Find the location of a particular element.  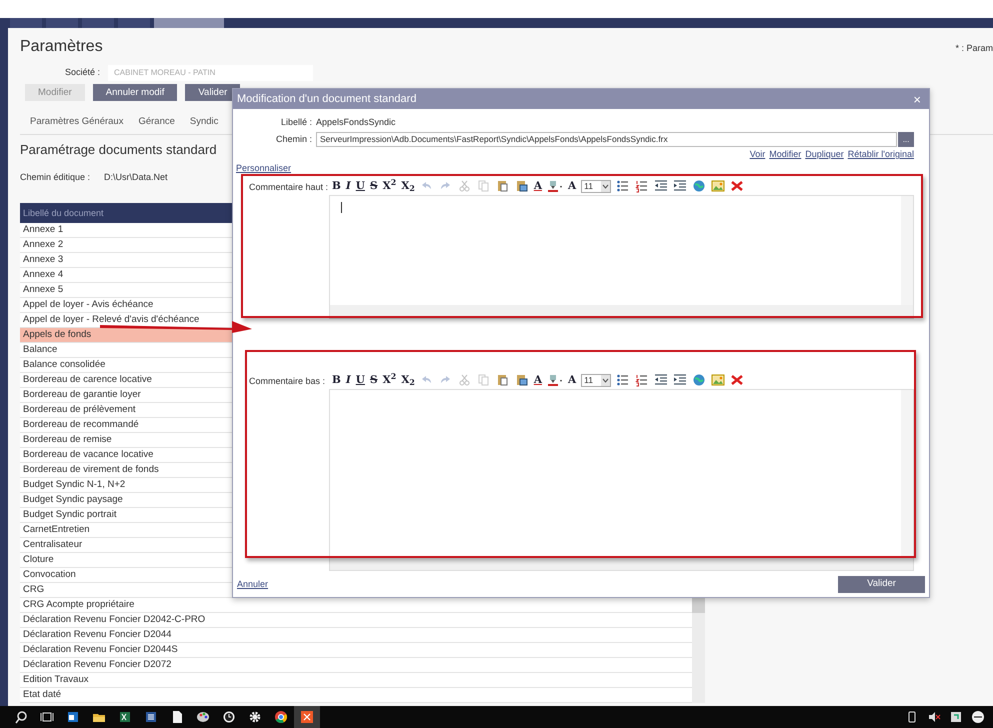

field-label: Commentaire haut : is located at coordinates (288, 187).